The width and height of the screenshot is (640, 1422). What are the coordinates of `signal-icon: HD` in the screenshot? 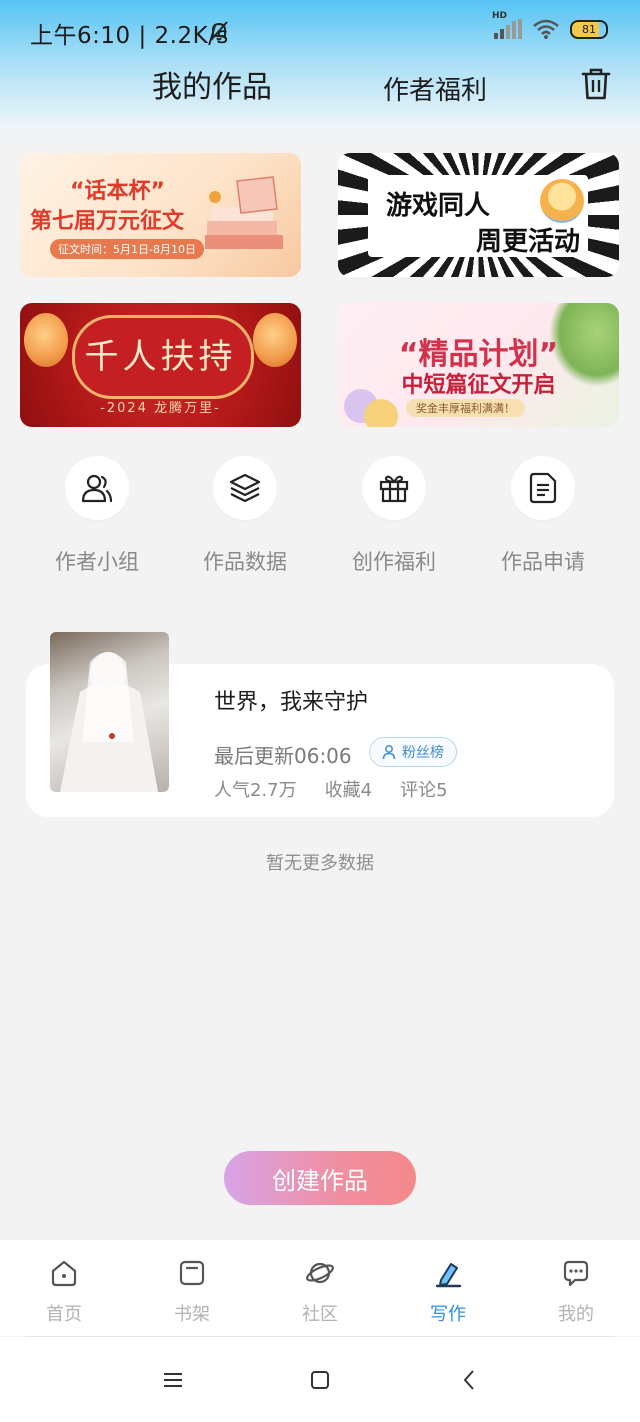 It's located at (507, 25).